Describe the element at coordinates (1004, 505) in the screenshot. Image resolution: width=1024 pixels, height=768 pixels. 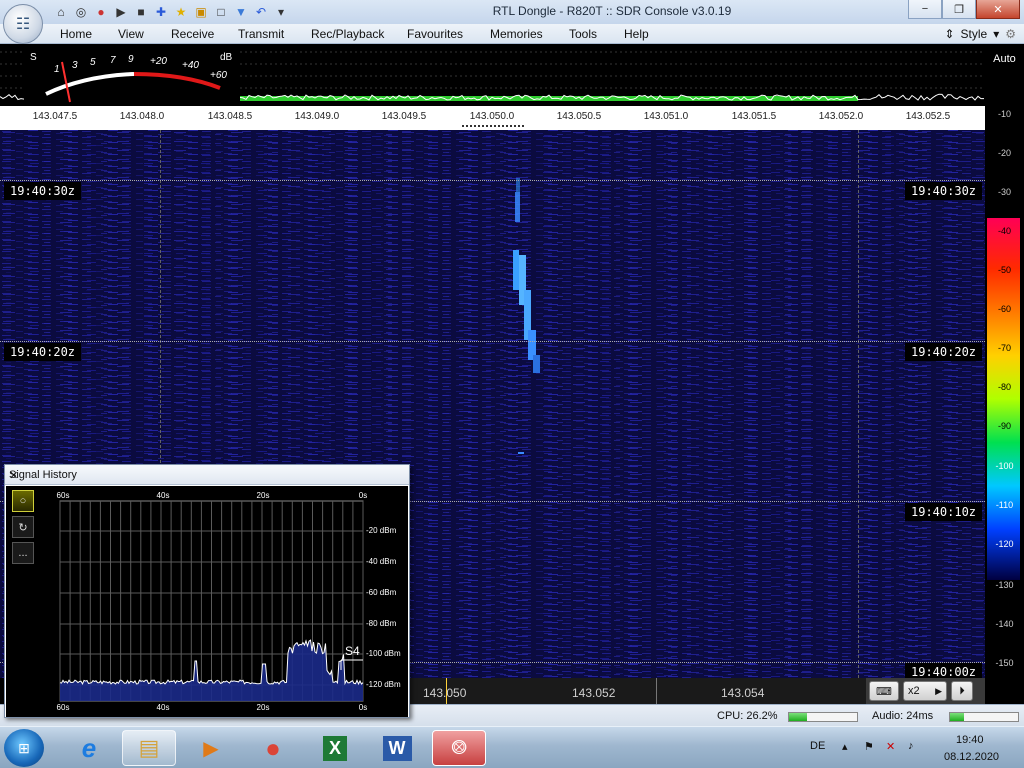
I see `colorbar-label: -110` at that location.